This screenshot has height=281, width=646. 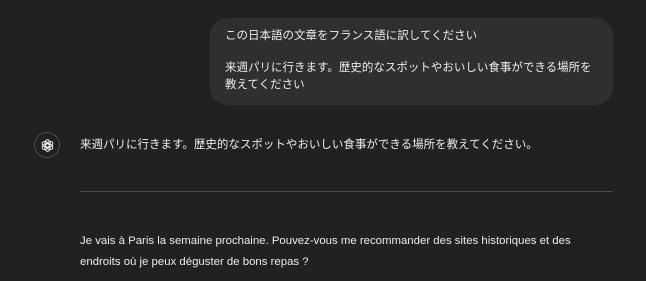 I want to click on openai-logo-icon, so click(x=47, y=145).